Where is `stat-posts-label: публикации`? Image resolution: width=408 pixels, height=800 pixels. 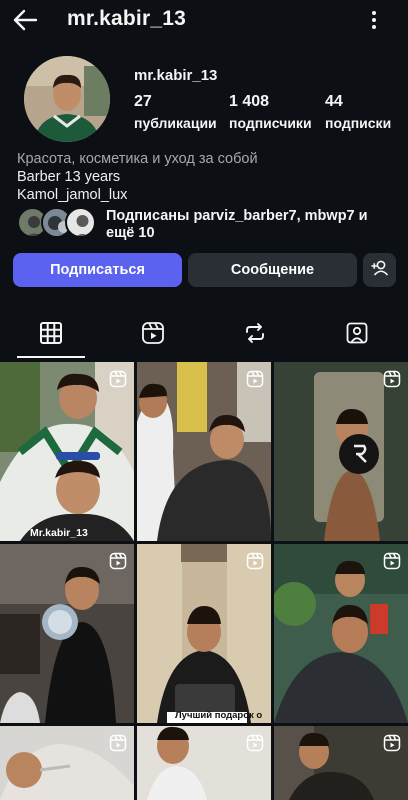
stat-posts-label: публикации is located at coordinates (175, 123).